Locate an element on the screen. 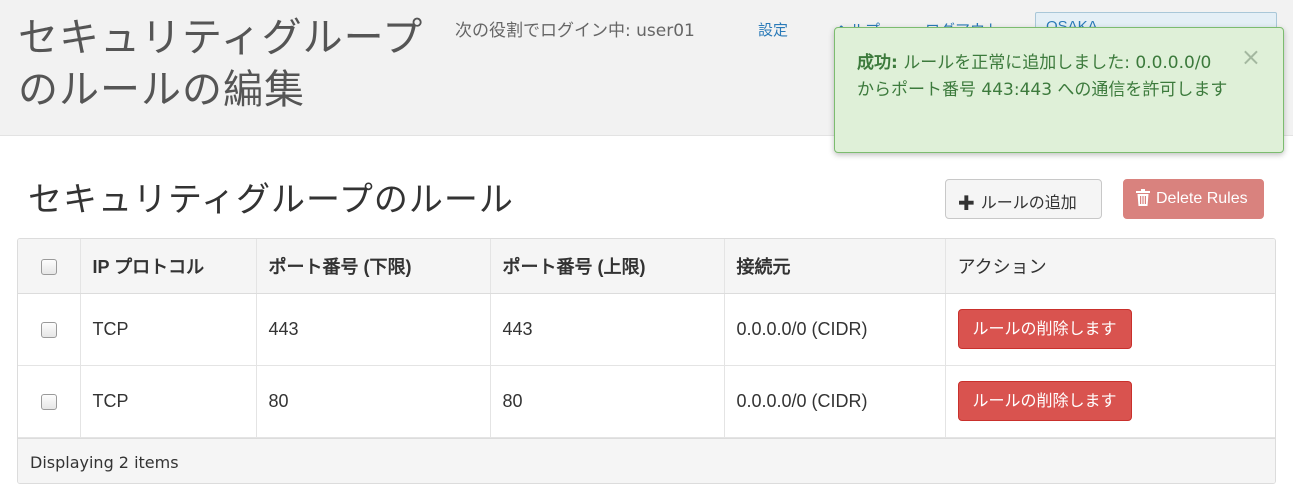  close-icon: × is located at coordinates (1251, 57).